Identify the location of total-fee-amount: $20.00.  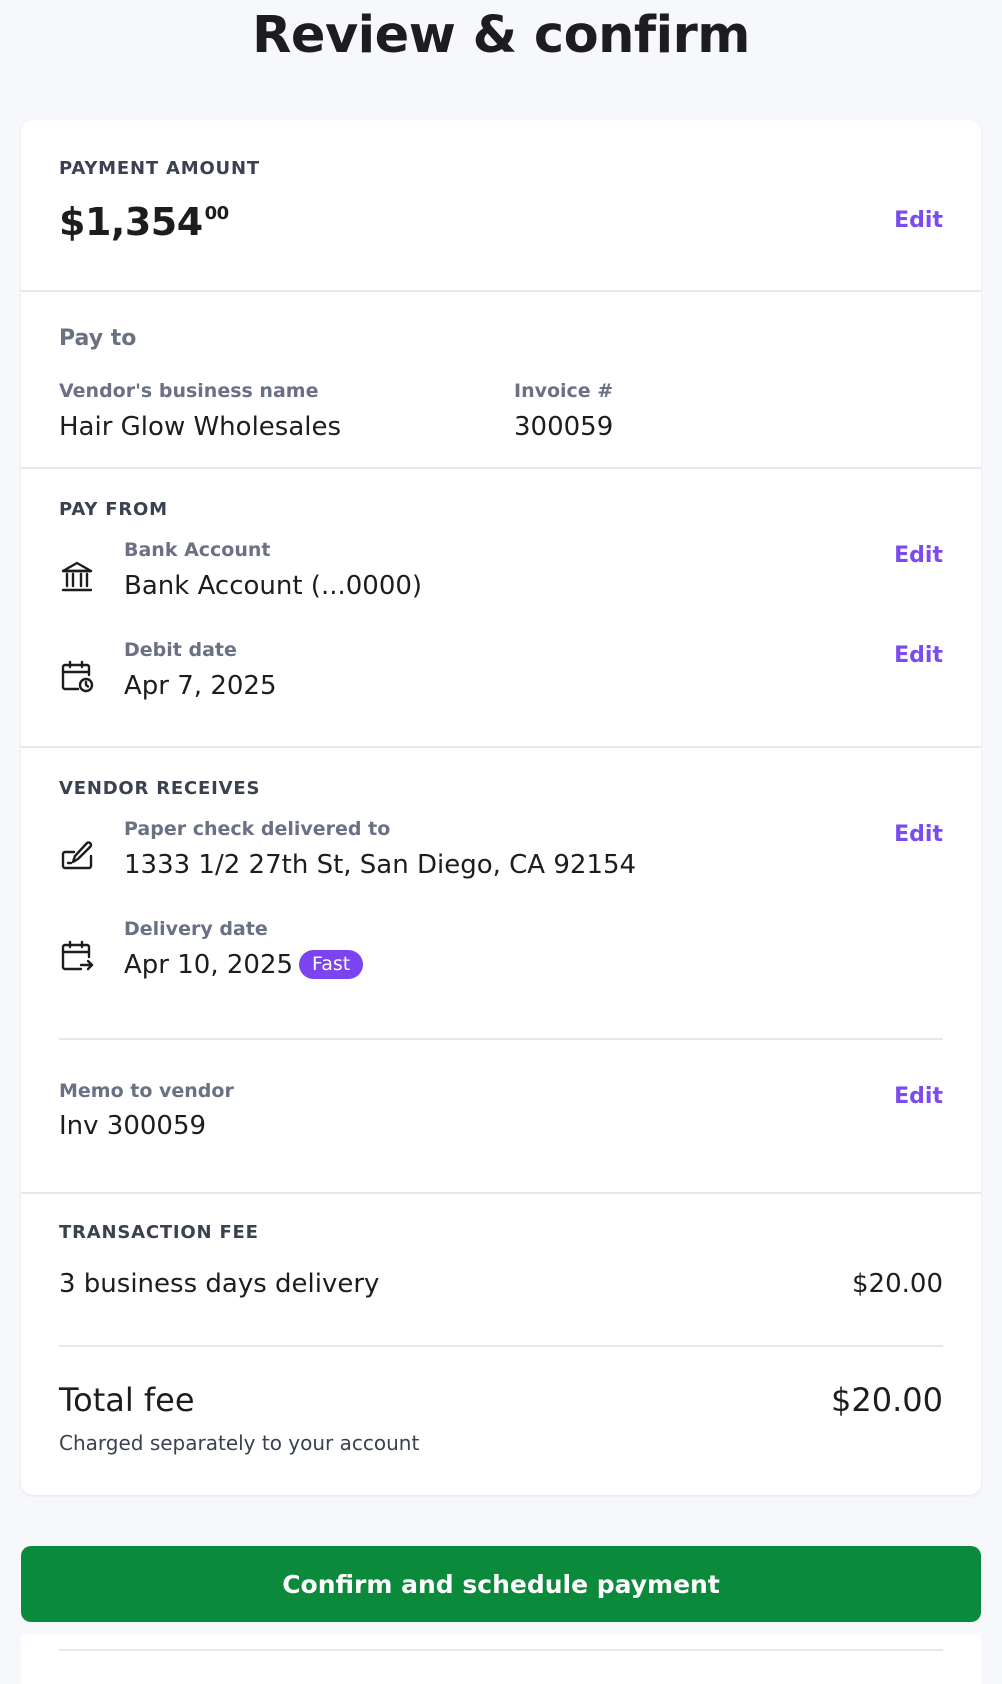
(887, 1400).